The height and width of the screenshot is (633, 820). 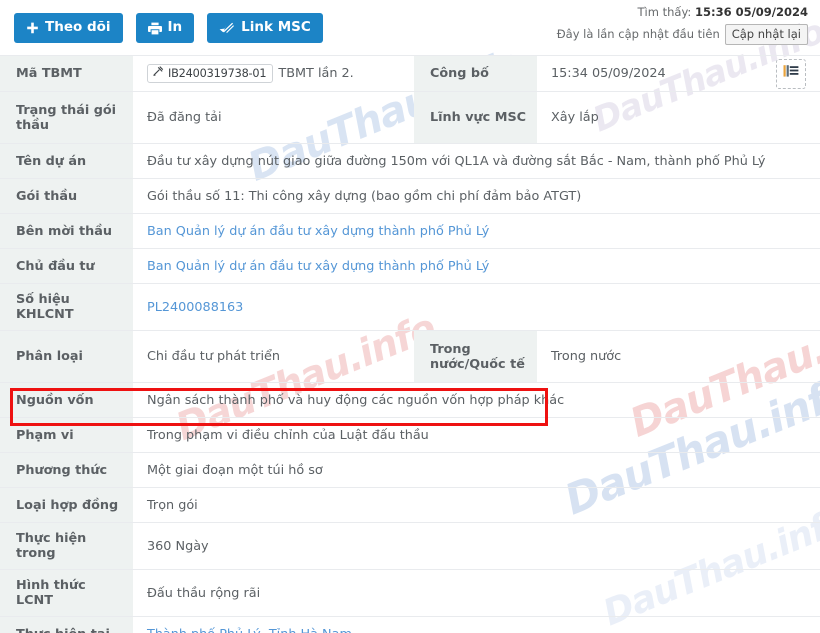 I want to click on update-note: Đây là lần cập nhật đầu tiên, so click(x=638, y=34).